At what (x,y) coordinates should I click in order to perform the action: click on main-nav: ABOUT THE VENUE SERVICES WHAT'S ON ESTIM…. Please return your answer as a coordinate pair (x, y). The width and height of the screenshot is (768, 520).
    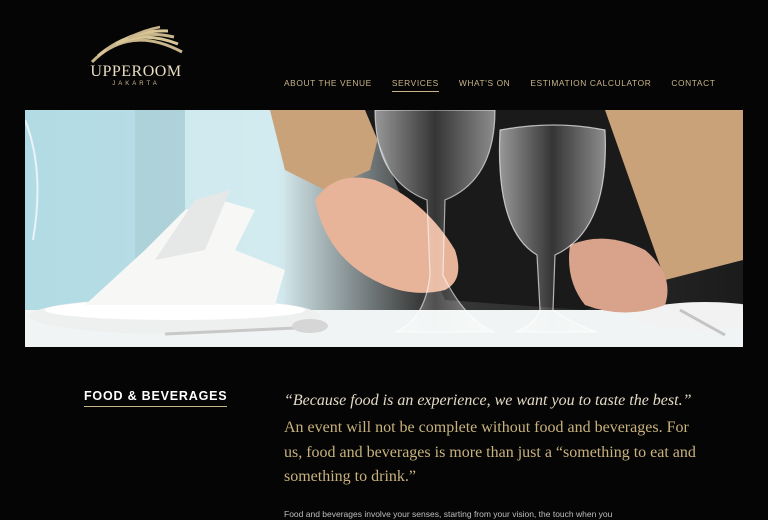
    Looking at the image, I should click on (509, 85).